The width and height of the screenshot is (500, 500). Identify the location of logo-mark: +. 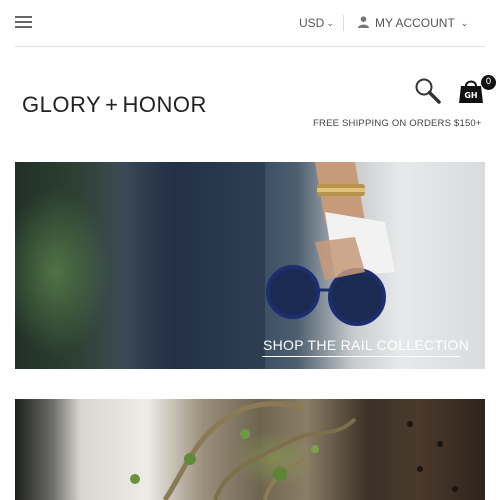
(112, 104).